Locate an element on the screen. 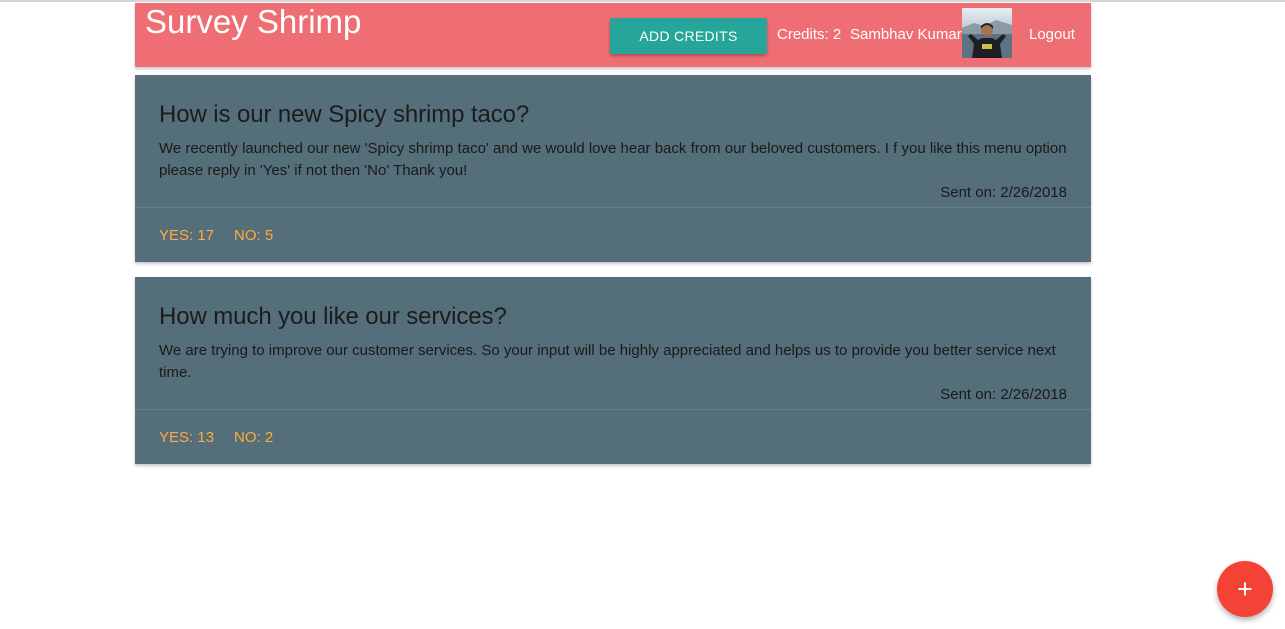 The width and height of the screenshot is (1285, 629). survey-title: How much you like our services? is located at coordinates (333, 316).